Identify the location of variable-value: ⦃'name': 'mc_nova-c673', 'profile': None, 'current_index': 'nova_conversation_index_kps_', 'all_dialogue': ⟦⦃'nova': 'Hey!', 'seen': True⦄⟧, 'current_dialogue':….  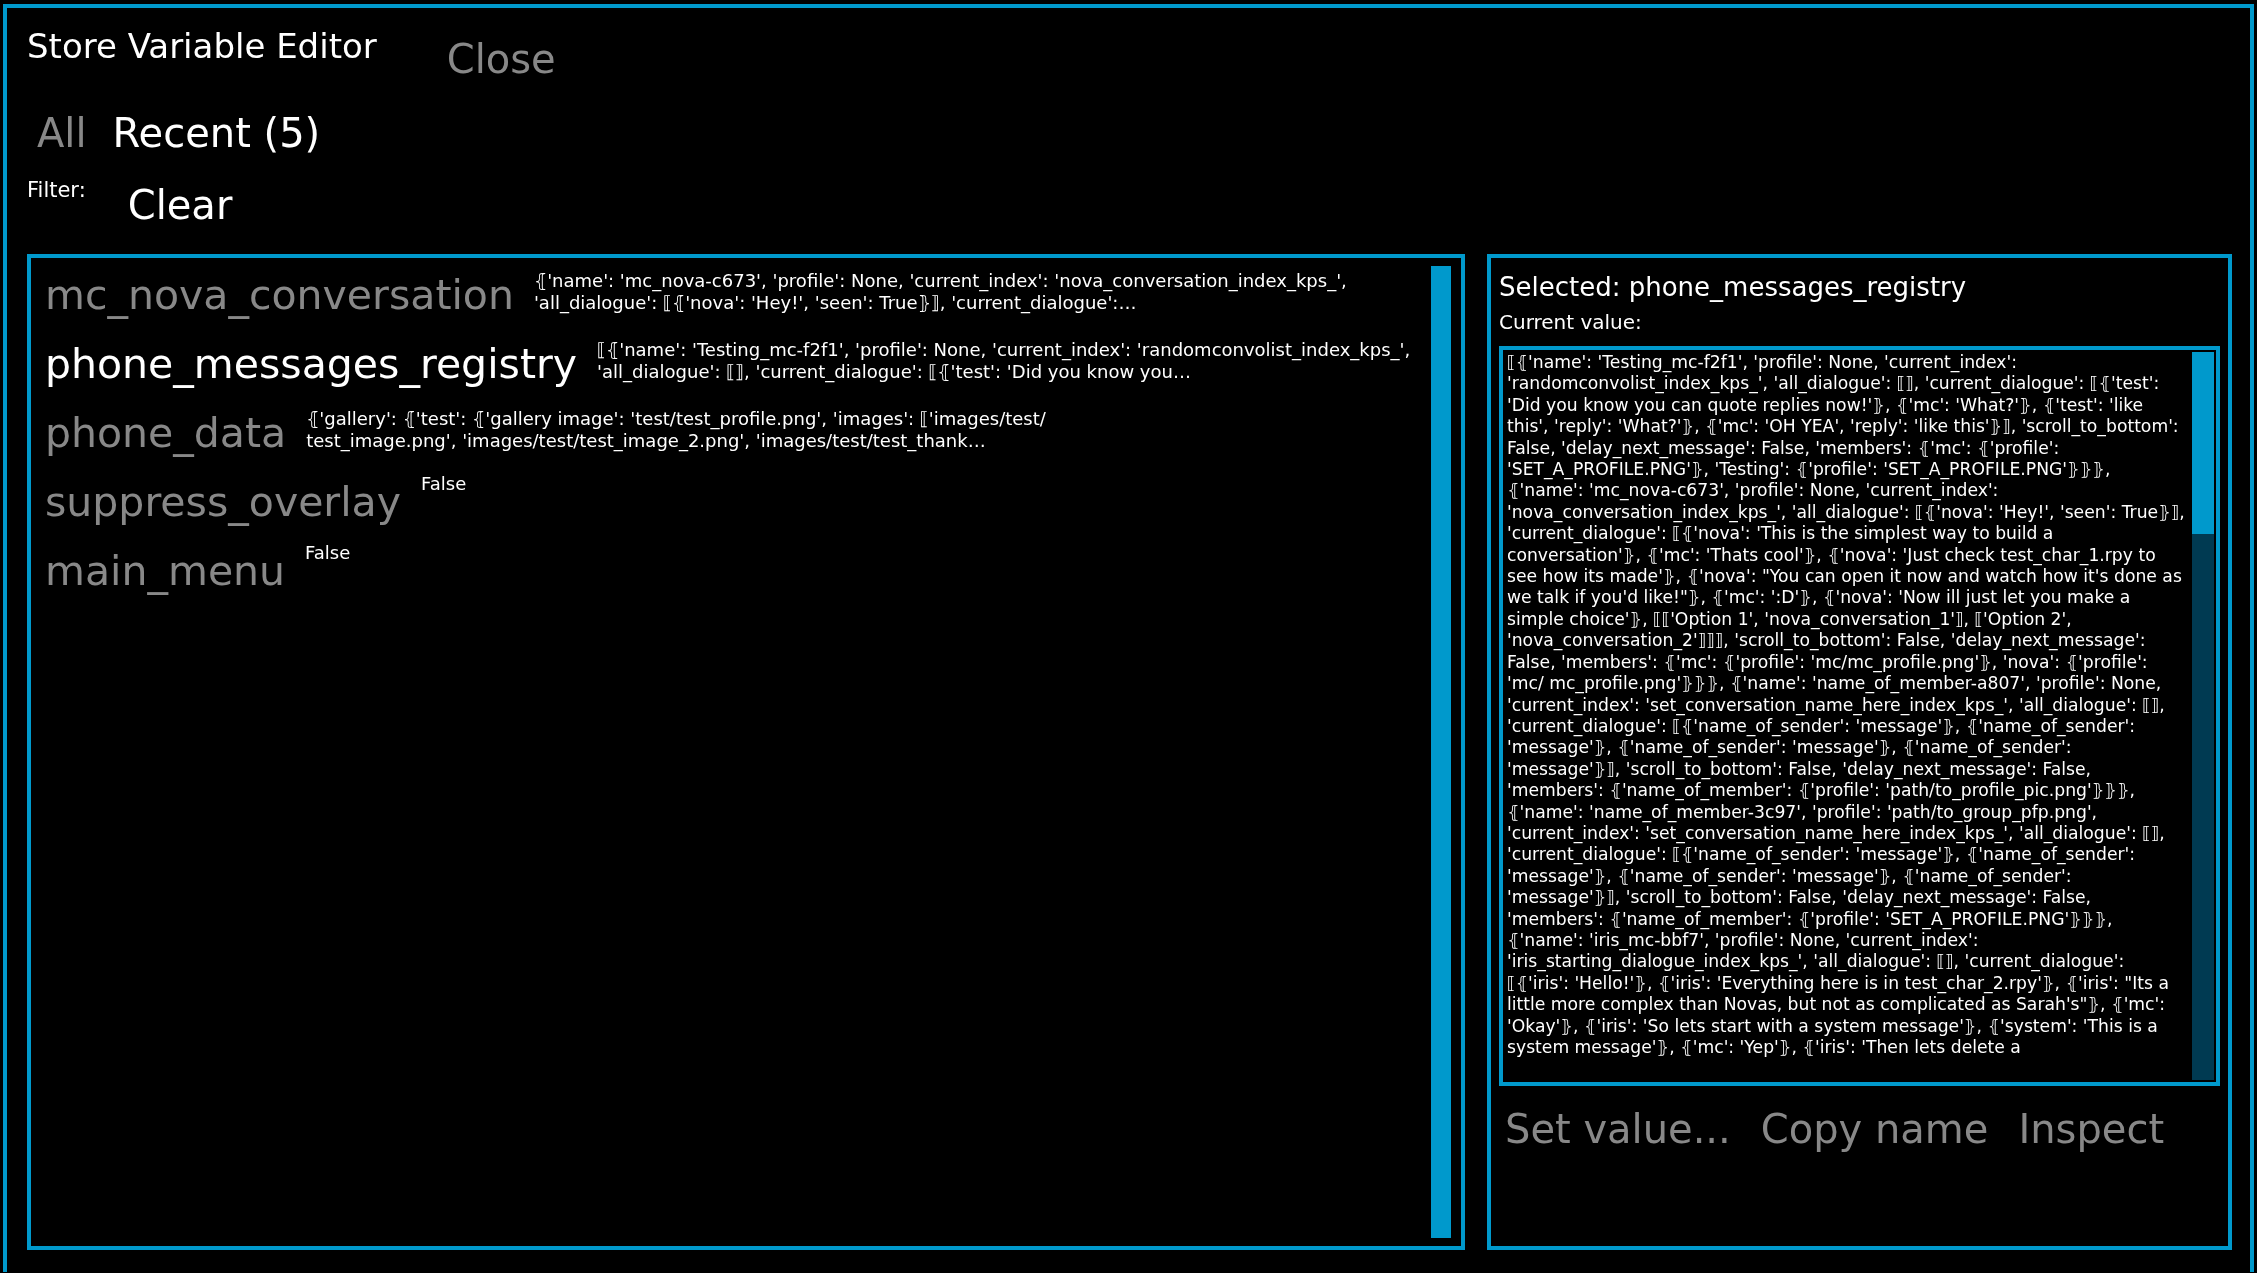
(940, 292).